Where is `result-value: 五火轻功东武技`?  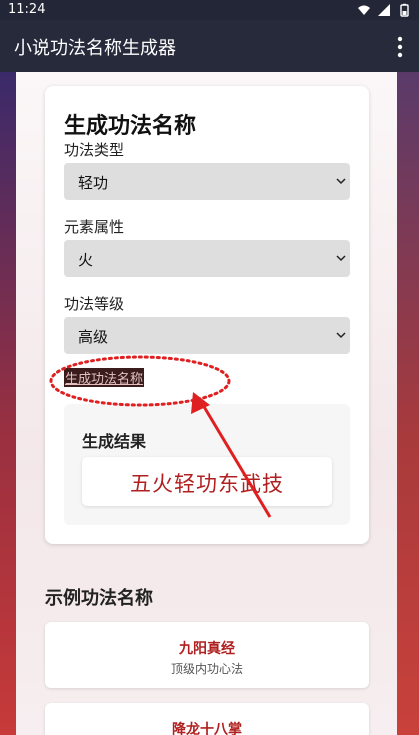
result-value: 五火轻功东武技 is located at coordinates (207, 484).